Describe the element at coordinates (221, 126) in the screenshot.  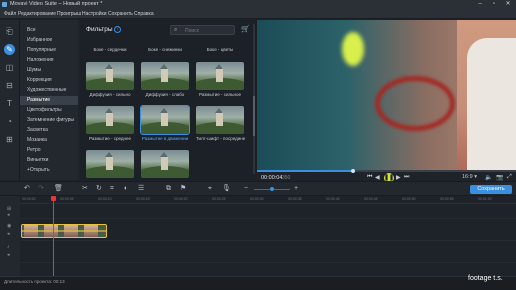
I see `filter-tile: Тилт-шифт - посредине` at that location.